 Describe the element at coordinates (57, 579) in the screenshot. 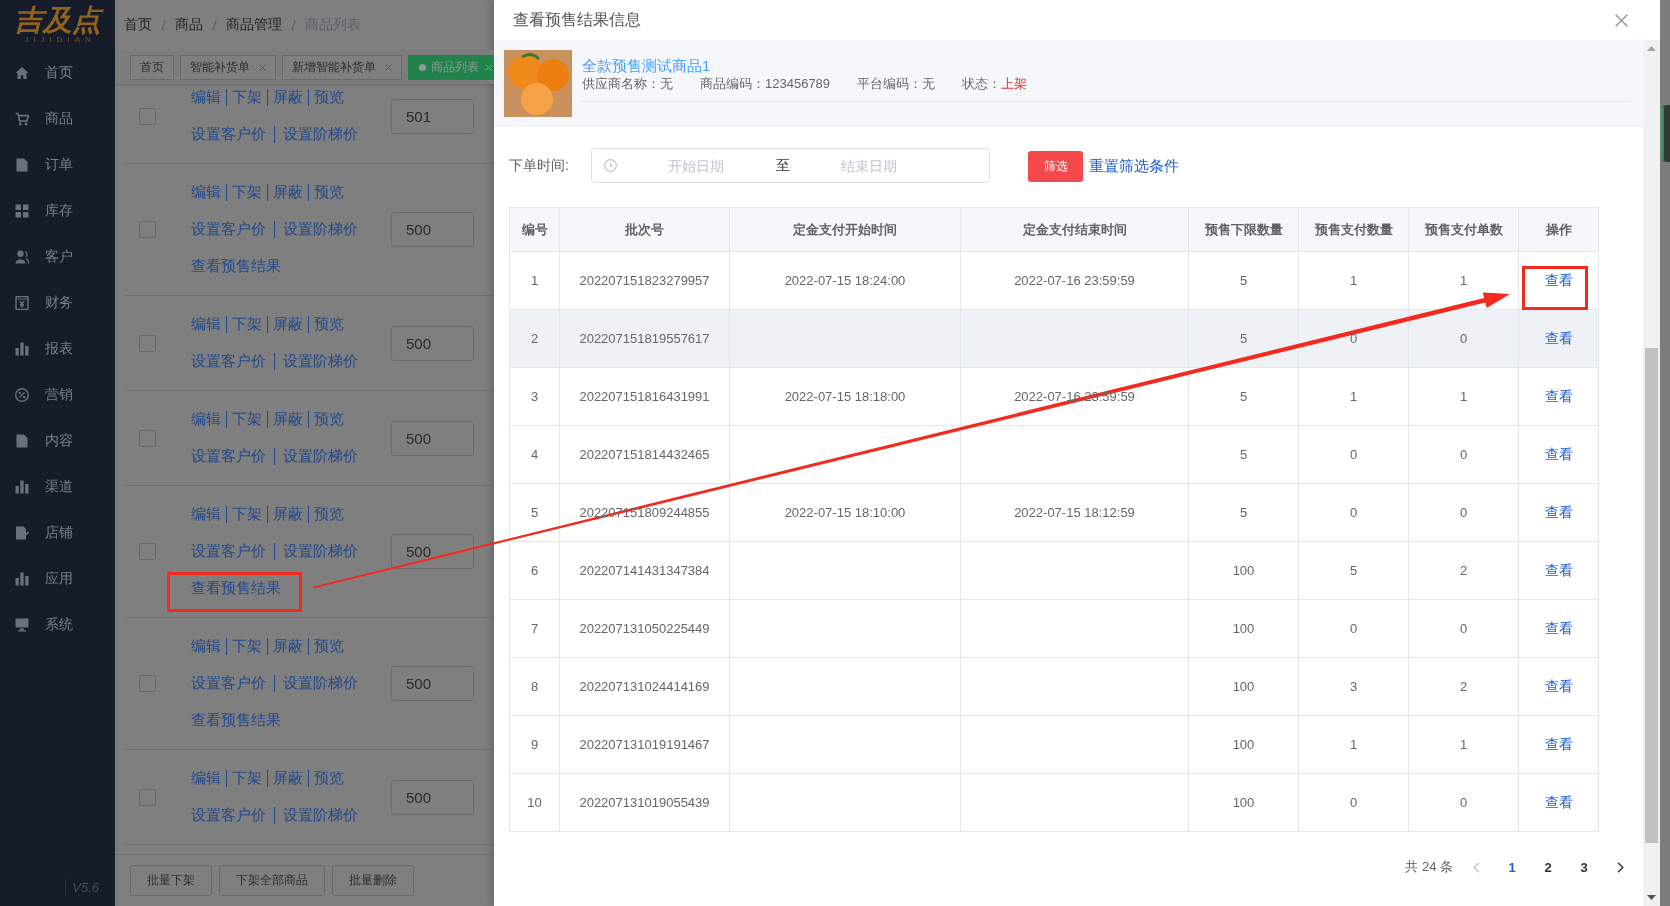

I see `sidebar-item: 应用` at that location.